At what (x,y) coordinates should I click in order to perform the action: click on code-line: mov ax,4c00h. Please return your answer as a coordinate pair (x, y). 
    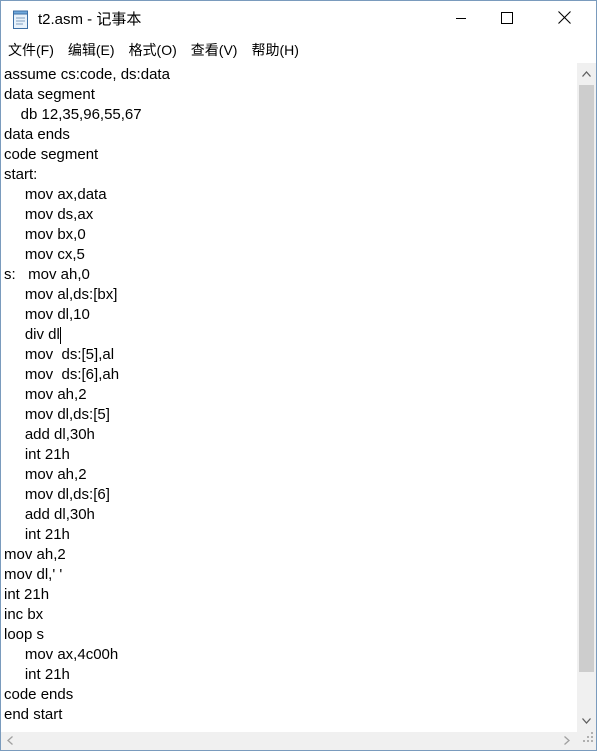
    Looking at the image, I should click on (61, 654).